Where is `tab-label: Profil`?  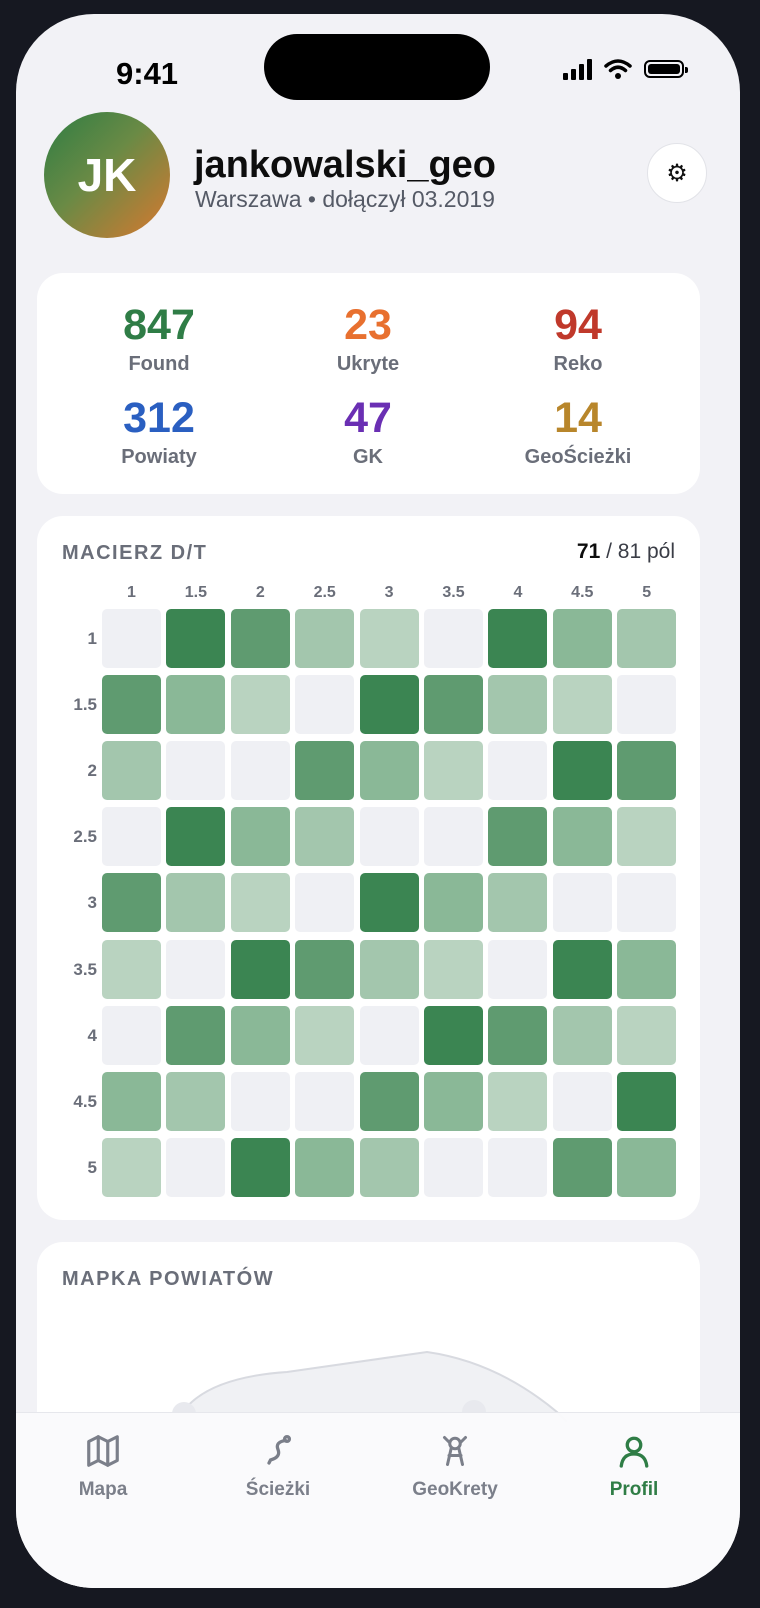
tab-label: Profil is located at coordinates (634, 1489).